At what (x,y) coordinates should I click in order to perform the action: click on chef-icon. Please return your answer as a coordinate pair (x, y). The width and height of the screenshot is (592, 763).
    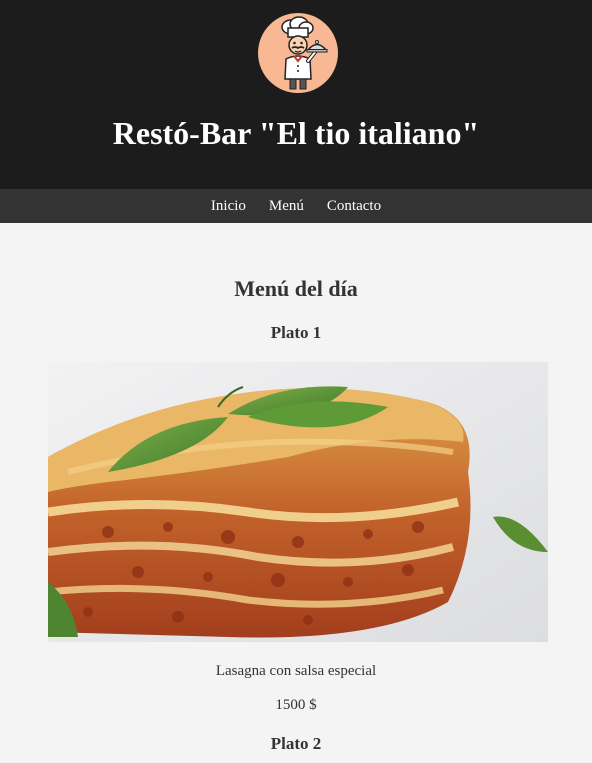
    Looking at the image, I should click on (298, 53).